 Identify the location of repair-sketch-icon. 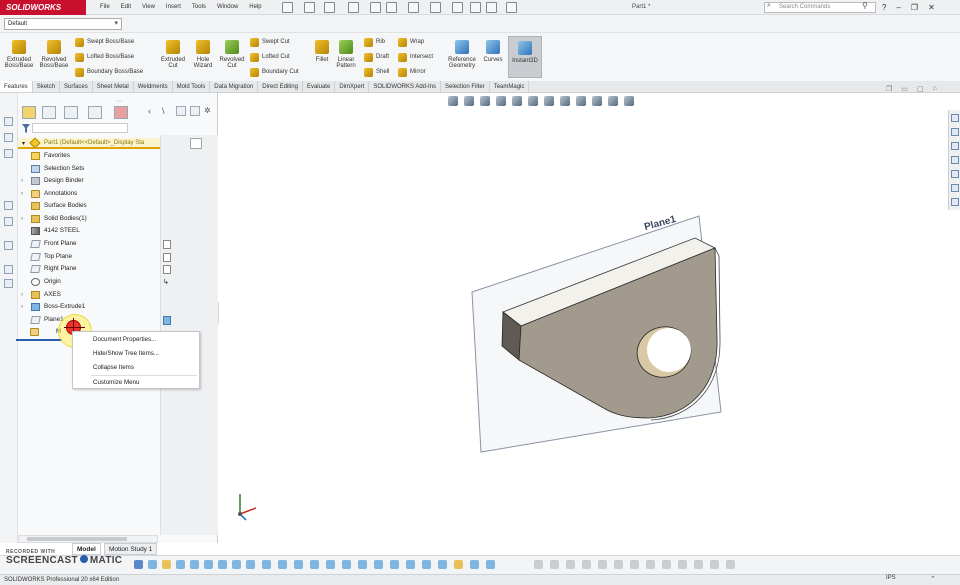
(426, 564).